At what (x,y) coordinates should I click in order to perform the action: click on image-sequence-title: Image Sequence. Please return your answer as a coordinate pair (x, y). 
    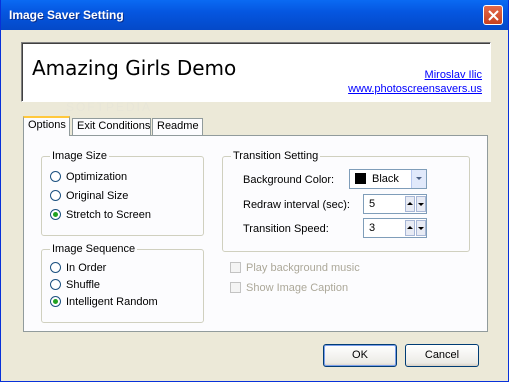
    Looking at the image, I should click on (94, 249).